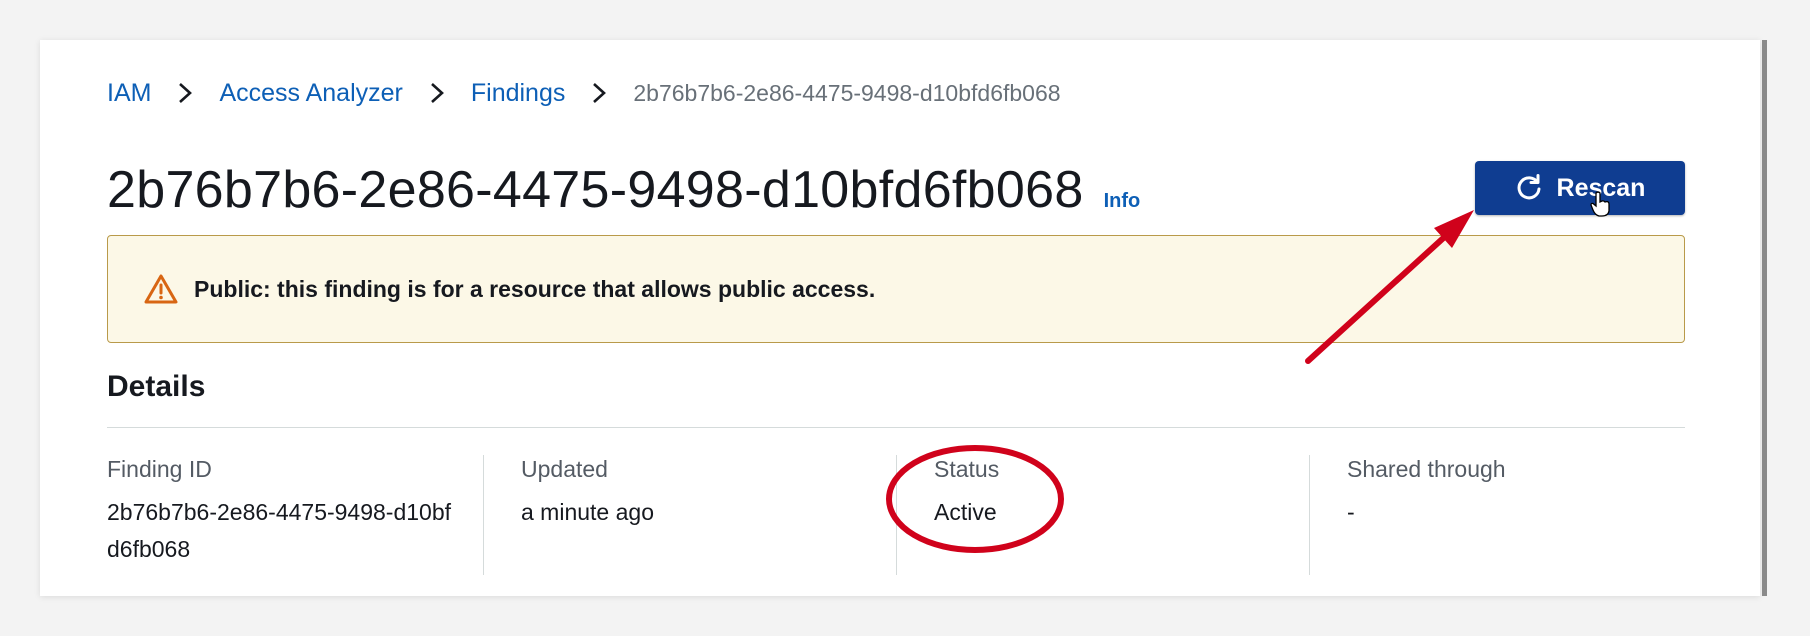 The image size is (1810, 636). Describe the element at coordinates (156, 386) in the screenshot. I see `details-heading: Details` at that location.